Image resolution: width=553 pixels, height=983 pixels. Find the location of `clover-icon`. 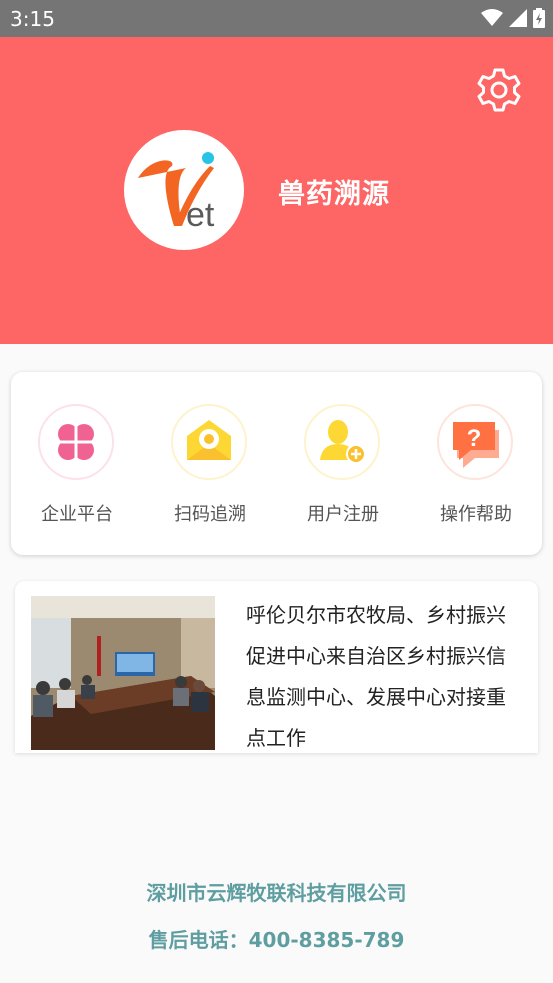

clover-icon is located at coordinates (76, 442).